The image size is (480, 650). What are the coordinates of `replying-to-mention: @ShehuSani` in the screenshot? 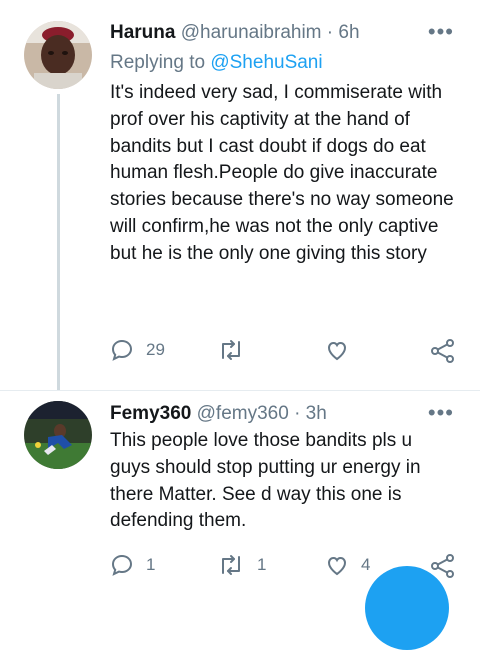 It's located at (266, 62).